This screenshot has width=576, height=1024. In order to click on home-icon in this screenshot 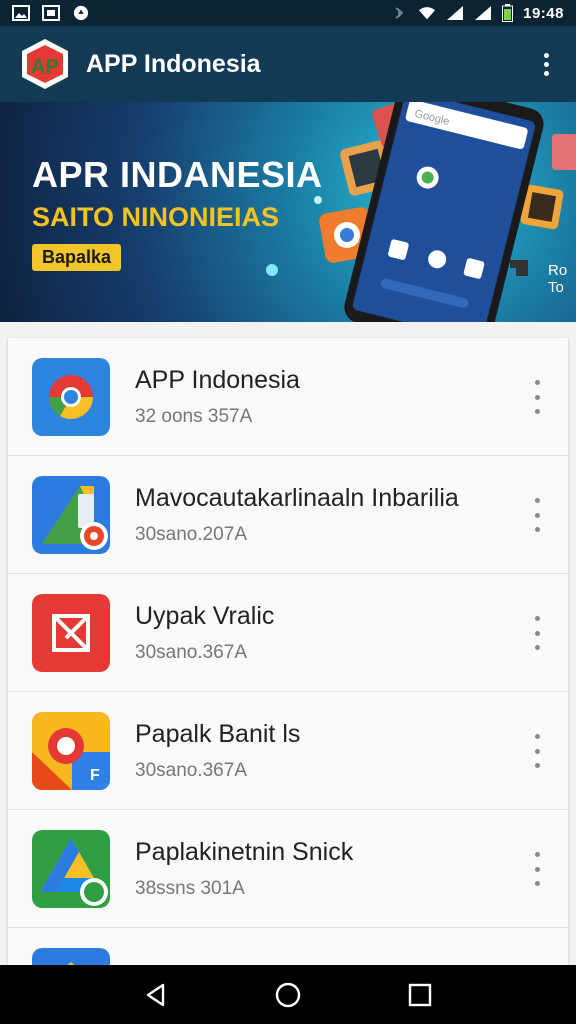, I will do `click(288, 994)`.